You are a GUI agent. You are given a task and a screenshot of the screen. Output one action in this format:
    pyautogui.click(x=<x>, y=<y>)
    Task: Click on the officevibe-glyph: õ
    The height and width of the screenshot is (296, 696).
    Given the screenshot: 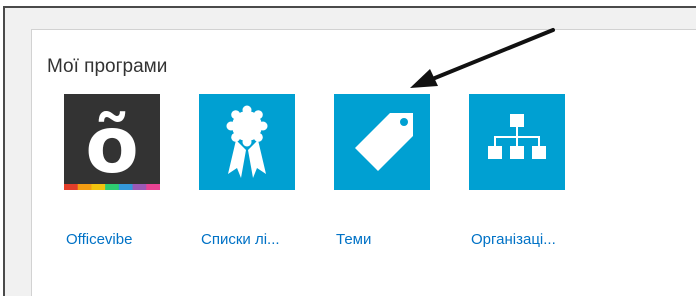 What is the action you would take?
    pyautogui.click(x=112, y=145)
    